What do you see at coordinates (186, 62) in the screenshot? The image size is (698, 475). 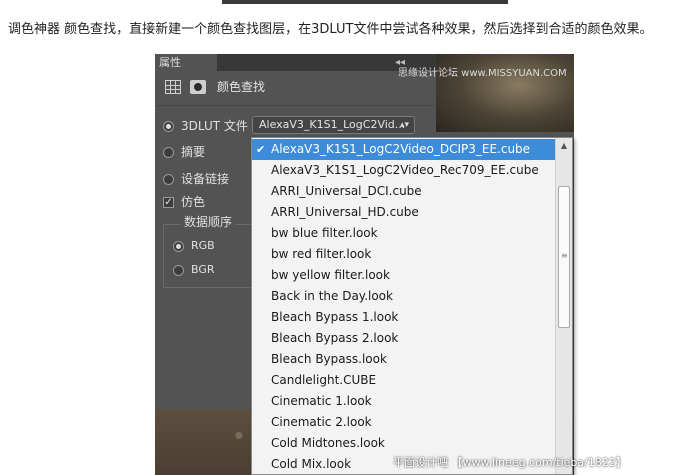 I see `tab-properties: 属性` at bounding box center [186, 62].